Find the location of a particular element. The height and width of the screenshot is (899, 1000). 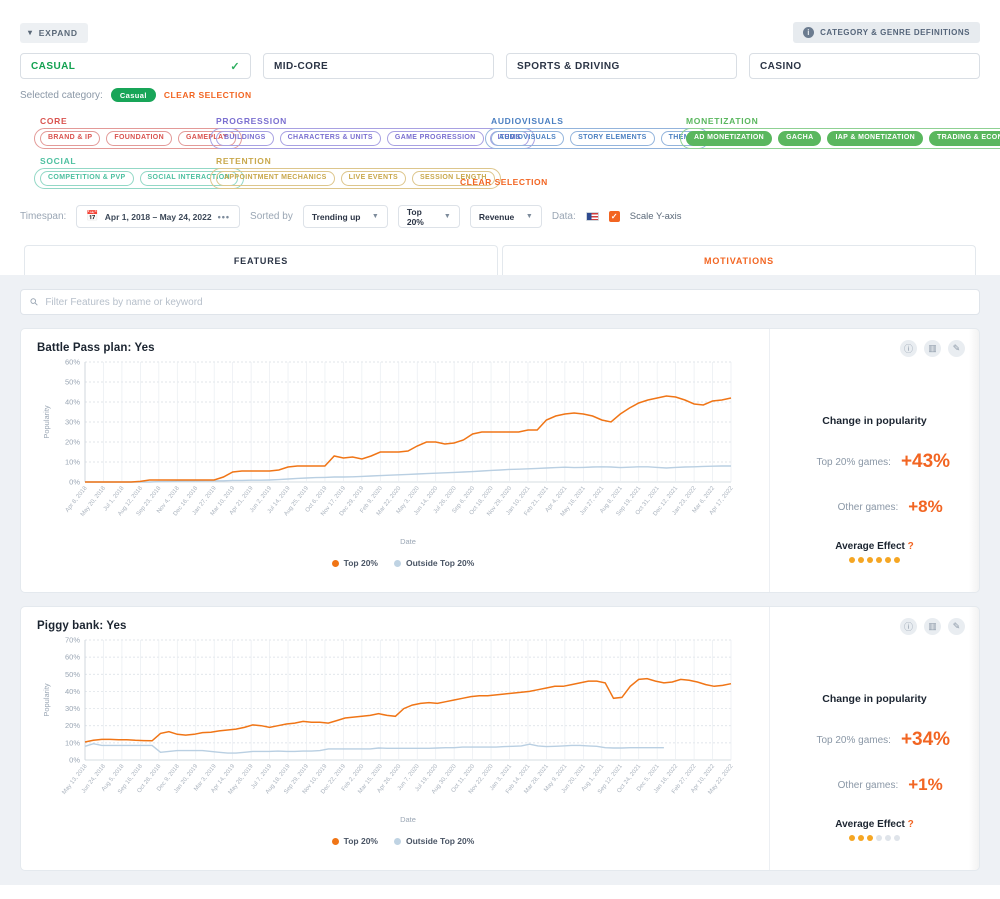

metric-select: Revenue ▼ is located at coordinates (505, 216).